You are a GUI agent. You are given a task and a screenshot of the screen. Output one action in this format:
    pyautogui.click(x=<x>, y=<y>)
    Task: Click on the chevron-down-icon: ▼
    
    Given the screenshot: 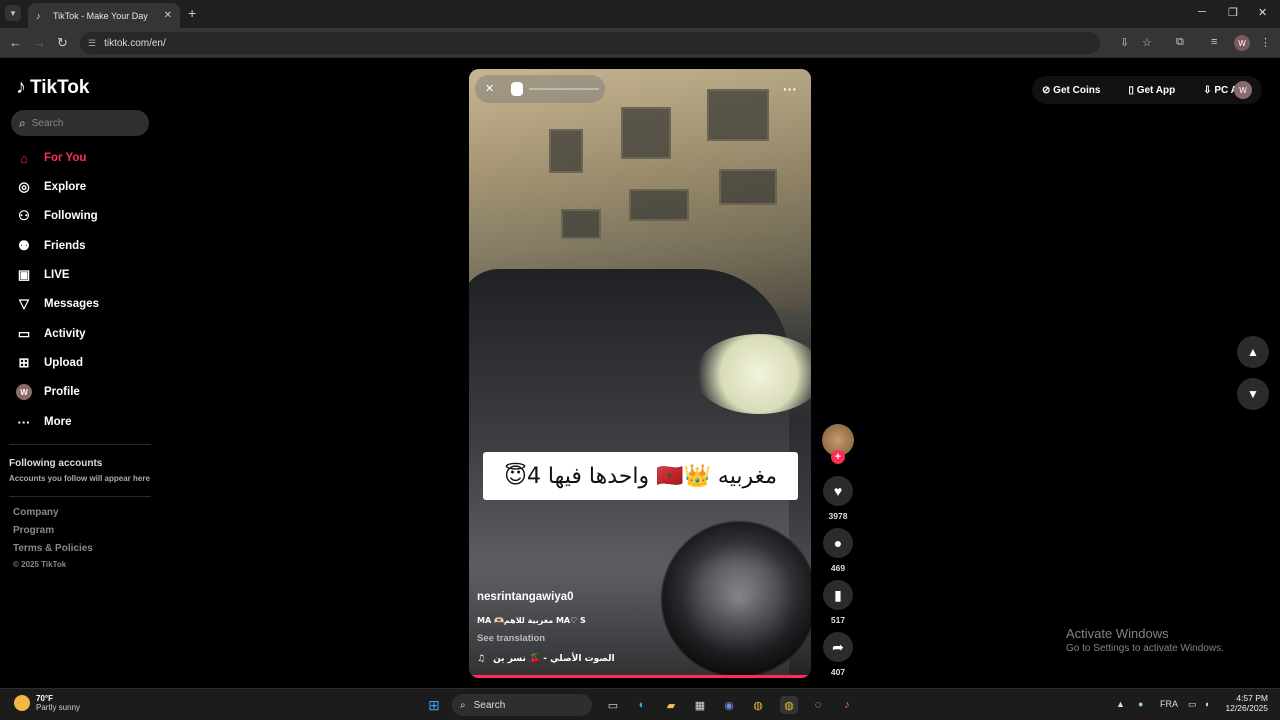 What is the action you would take?
    pyautogui.click(x=1253, y=394)
    